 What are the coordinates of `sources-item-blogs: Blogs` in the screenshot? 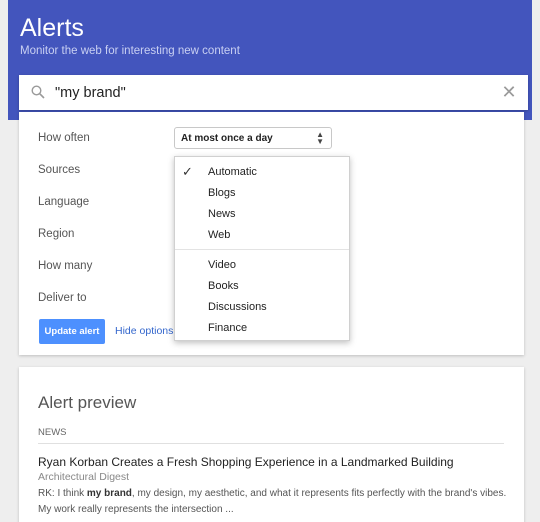 It's located at (222, 193).